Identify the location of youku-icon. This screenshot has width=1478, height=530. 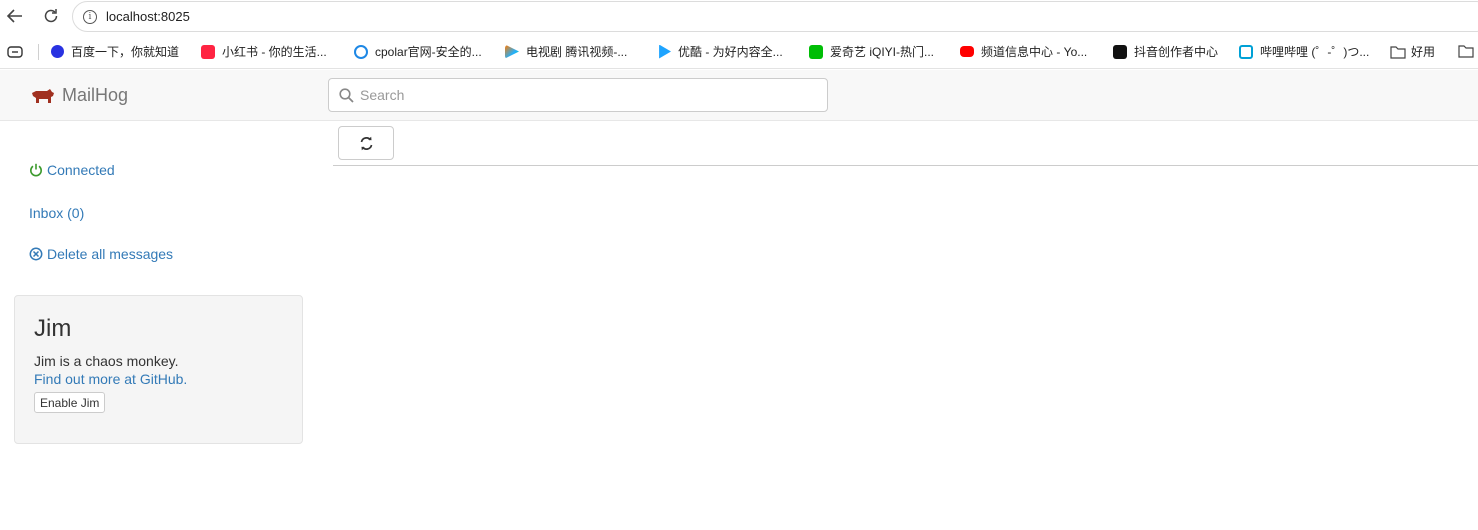
(665, 51).